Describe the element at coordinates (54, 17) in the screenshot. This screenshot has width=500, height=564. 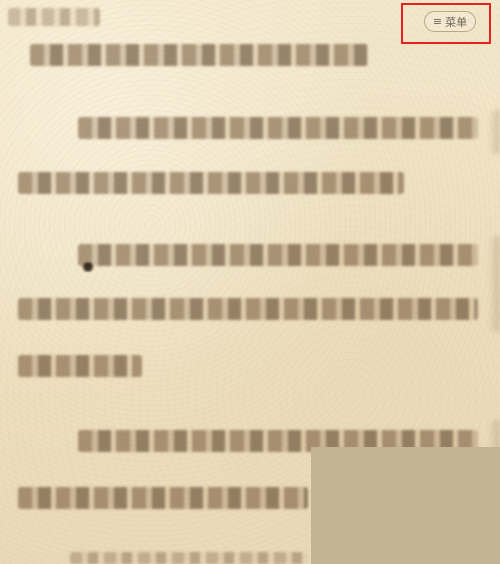
I see `book-title-header` at that location.